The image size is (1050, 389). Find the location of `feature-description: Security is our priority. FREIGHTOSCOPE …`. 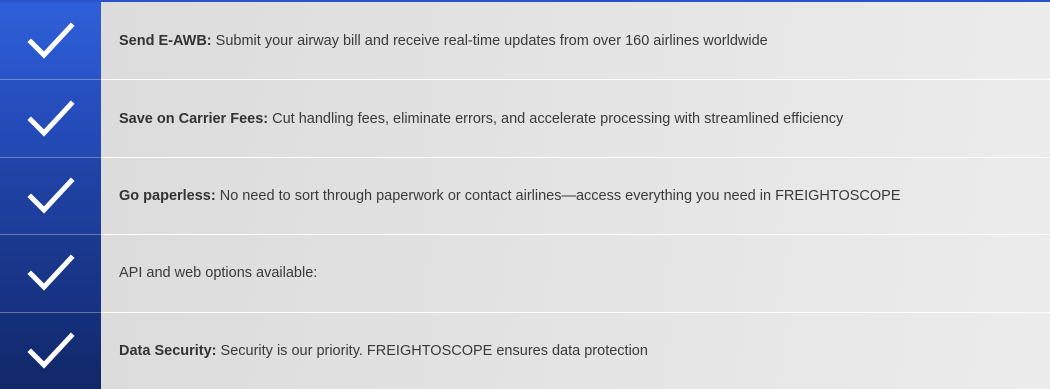

feature-description: Security is our priority. FREIGHTOSCOPE … is located at coordinates (434, 350).